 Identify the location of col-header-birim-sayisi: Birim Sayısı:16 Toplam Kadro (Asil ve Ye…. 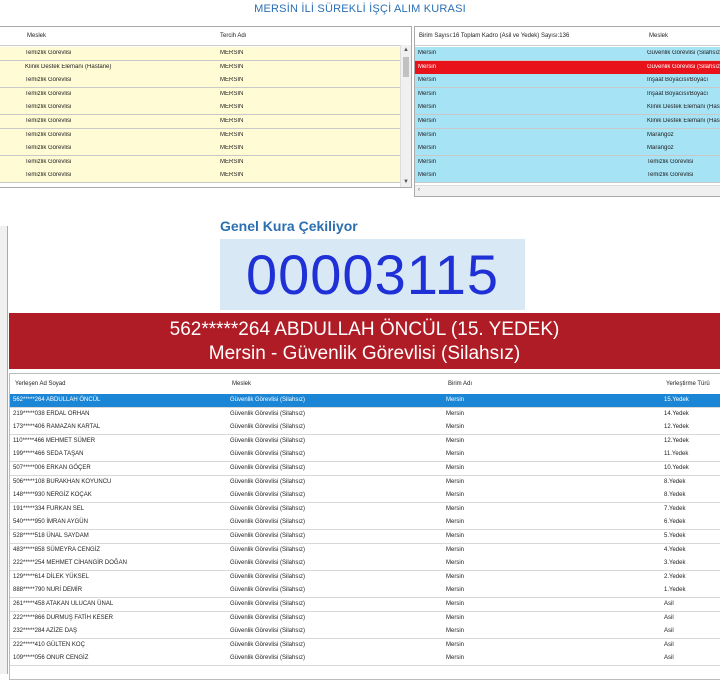
(494, 36).